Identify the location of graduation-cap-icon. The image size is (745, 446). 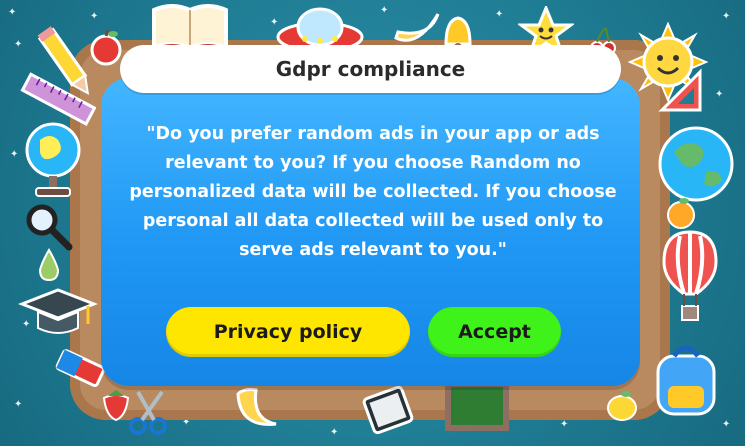
(58, 312).